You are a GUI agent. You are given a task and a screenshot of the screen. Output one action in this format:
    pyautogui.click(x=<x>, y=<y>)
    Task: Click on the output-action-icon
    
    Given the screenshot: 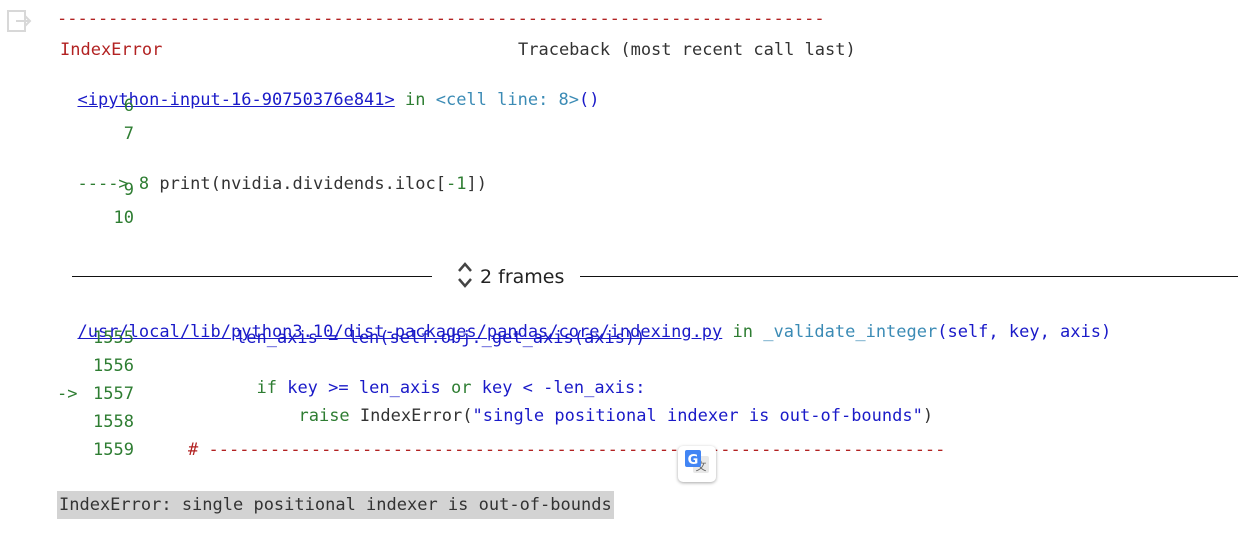 What is the action you would take?
    pyautogui.click(x=19, y=21)
    